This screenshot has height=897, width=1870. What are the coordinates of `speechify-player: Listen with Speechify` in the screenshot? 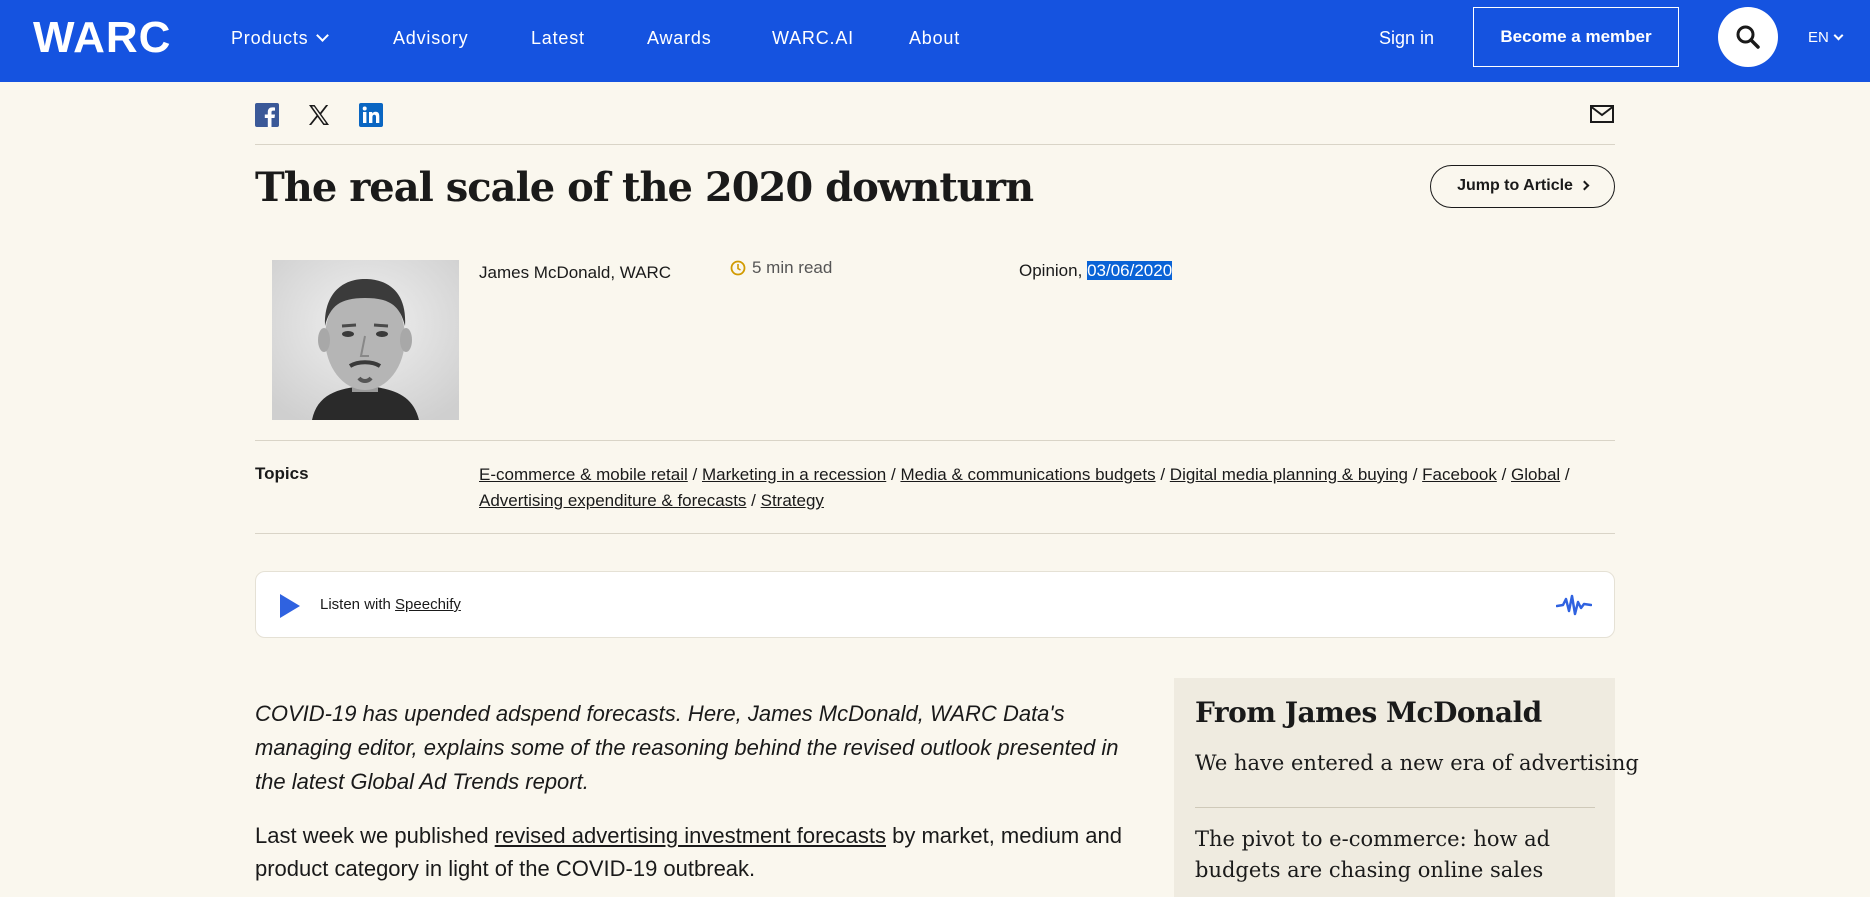 It's located at (935, 604).